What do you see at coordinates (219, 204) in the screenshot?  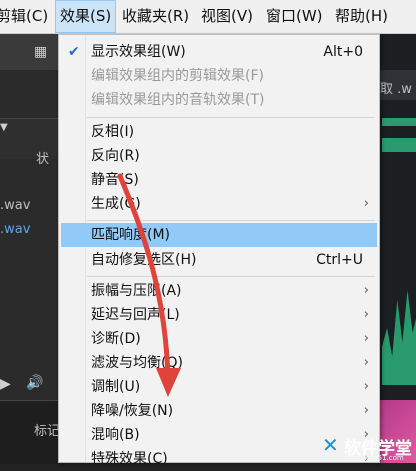 I see `menu-item-generate: 生成(G) ›` at bounding box center [219, 204].